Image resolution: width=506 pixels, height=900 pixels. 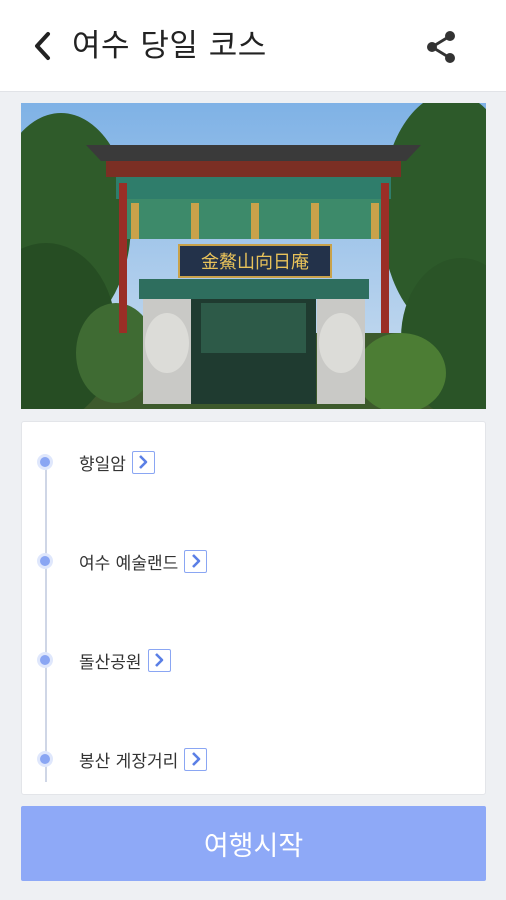 I want to click on course-stop: 향일암, so click(x=96, y=462).